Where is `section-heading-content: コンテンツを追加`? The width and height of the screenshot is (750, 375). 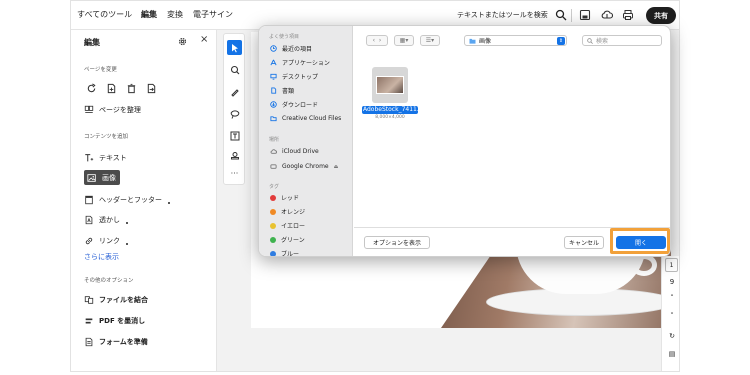 section-heading-content: コンテンツを追加 is located at coordinates (106, 137).